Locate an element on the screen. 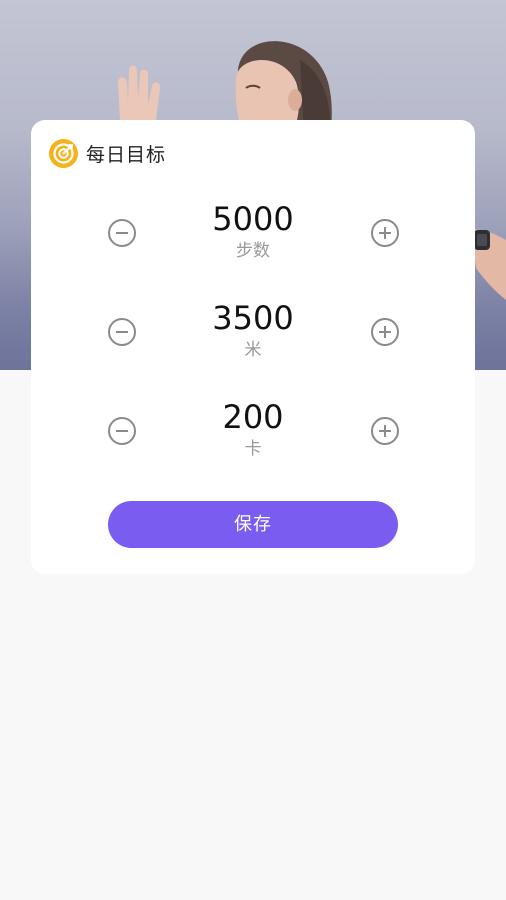 Image resolution: width=506 pixels, height=900 pixels. steps-value: 5000 is located at coordinates (253, 219).